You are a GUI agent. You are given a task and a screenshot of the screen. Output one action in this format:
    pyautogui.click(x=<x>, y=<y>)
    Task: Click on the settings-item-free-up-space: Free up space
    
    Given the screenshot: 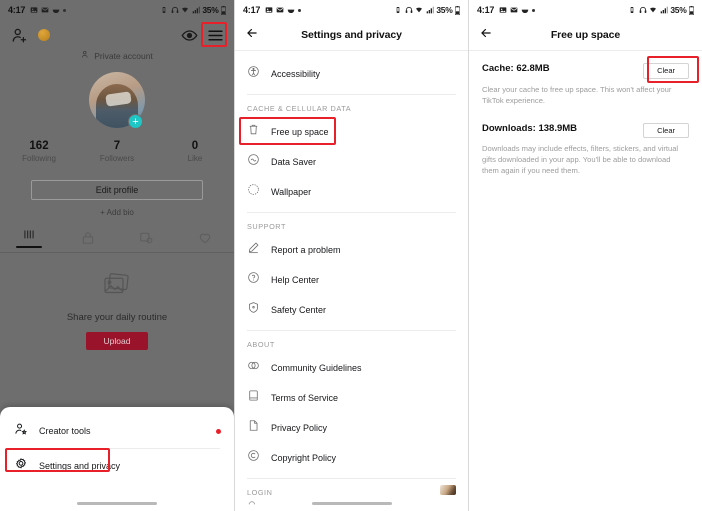 What is the action you would take?
    pyautogui.click(x=351, y=132)
    